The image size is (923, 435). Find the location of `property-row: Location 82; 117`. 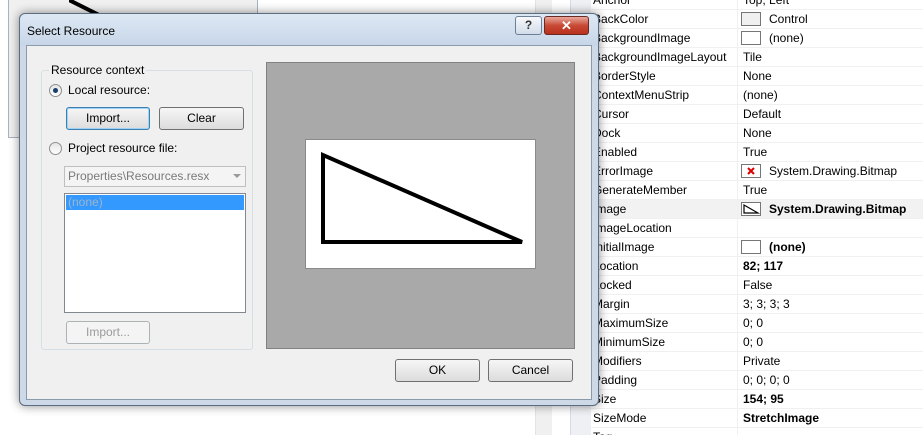

property-row: Location 82; 117 is located at coordinates (747, 266).